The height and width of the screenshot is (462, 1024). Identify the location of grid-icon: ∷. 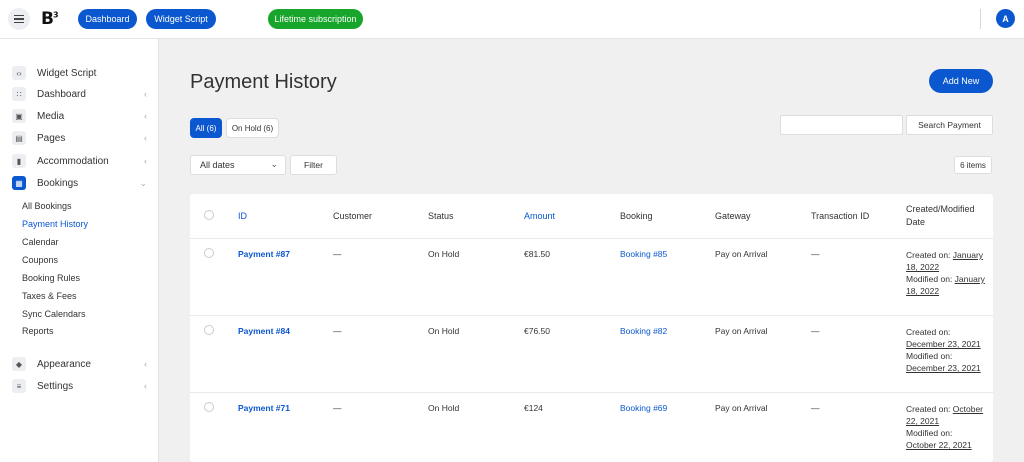
(19, 94).